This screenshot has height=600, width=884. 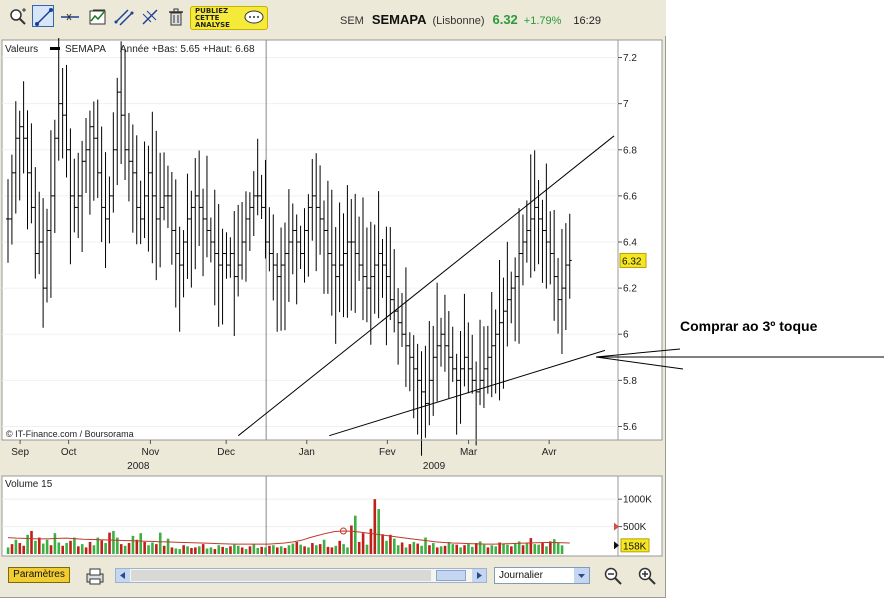 What do you see at coordinates (638, 353) in the screenshot?
I see `annotation-line-upper` at bounding box center [638, 353].